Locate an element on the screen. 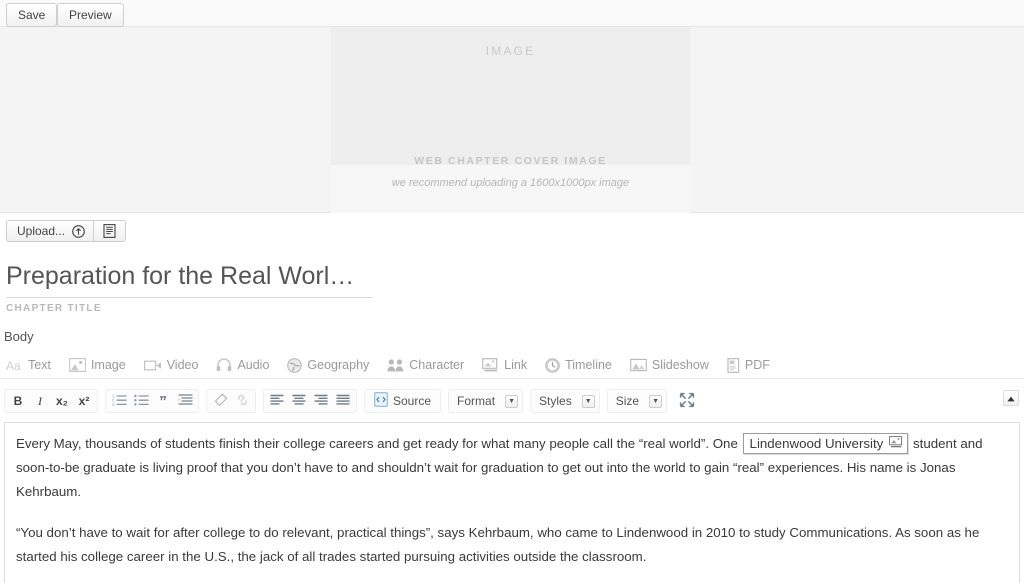 This screenshot has height=583, width=1024. source-button: Source is located at coordinates (402, 401).